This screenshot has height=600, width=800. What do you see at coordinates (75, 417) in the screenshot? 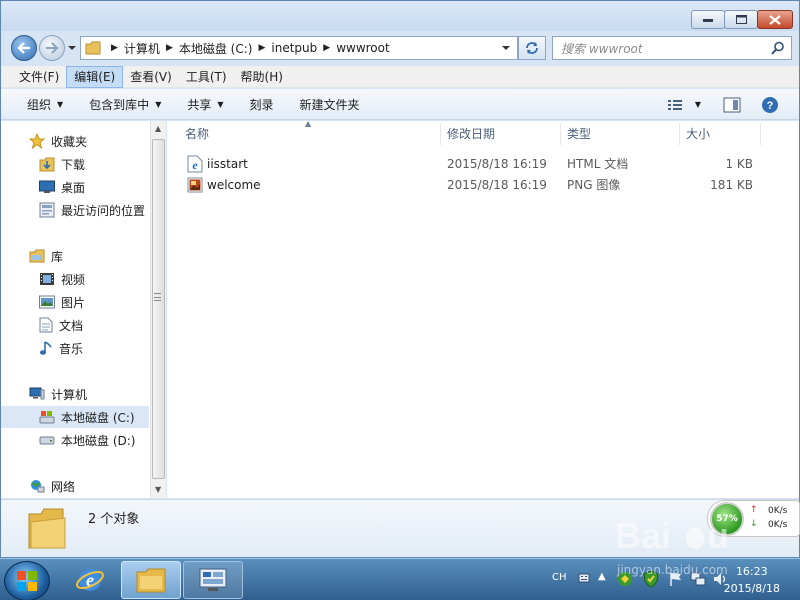
I see `nav-drive-c: 本地磁盘 (C:)` at bounding box center [75, 417].